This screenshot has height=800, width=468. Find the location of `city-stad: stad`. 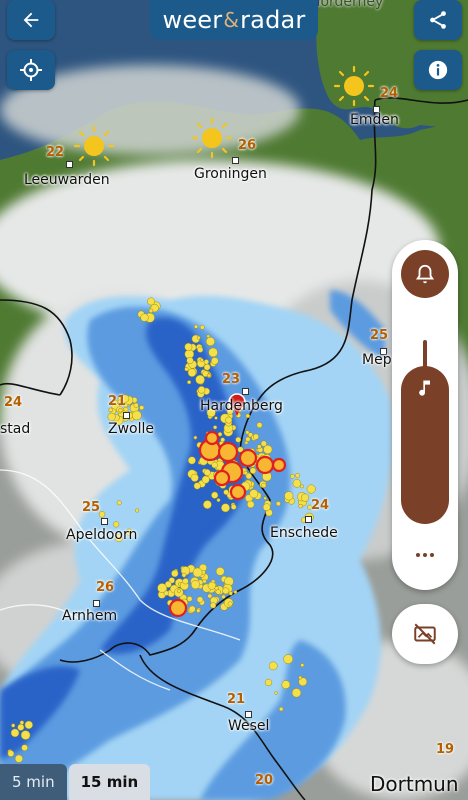

city-stad: stad is located at coordinates (15, 429).